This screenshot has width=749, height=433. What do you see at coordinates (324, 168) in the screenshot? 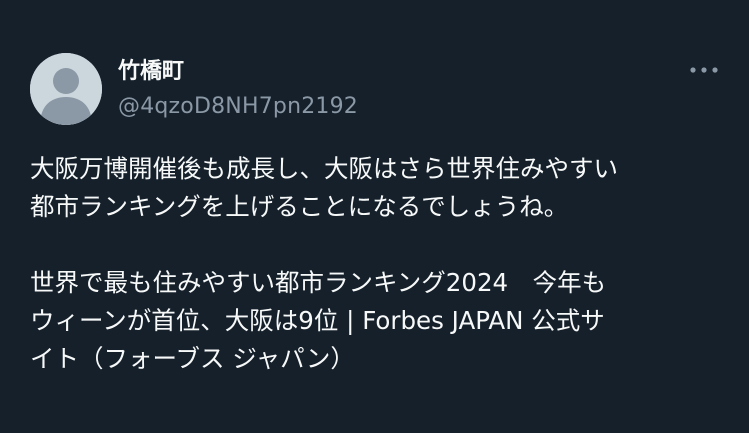
I see `tweet-text-line: 大阪万博開催後も成長し、大阪はさら世界住みやすい` at bounding box center [324, 168].